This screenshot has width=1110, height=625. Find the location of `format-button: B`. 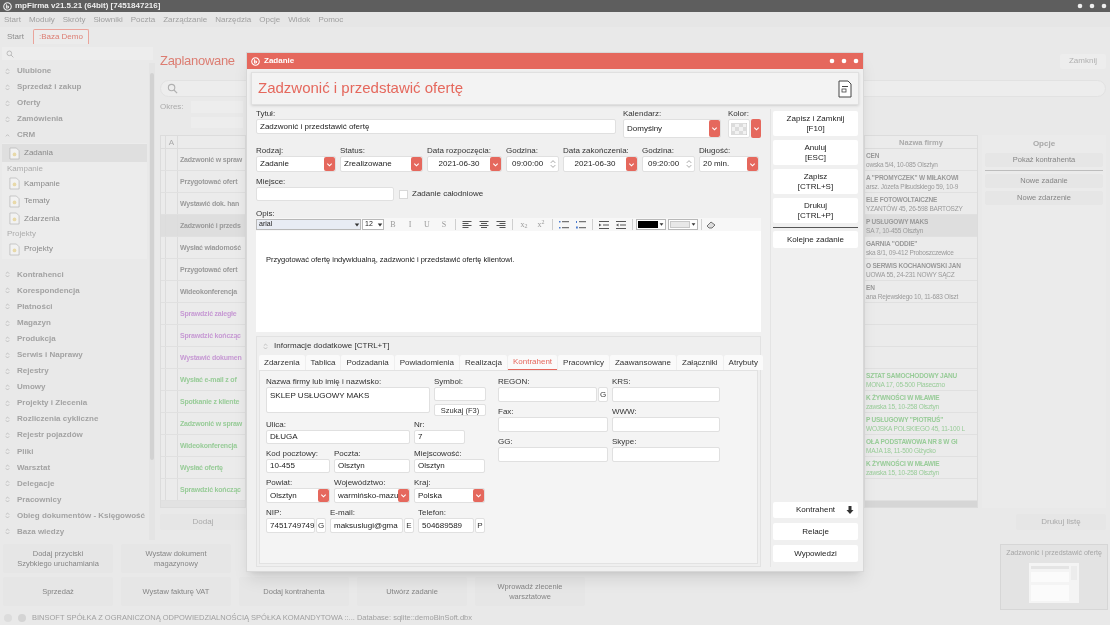

format-button: B is located at coordinates (393, 224).